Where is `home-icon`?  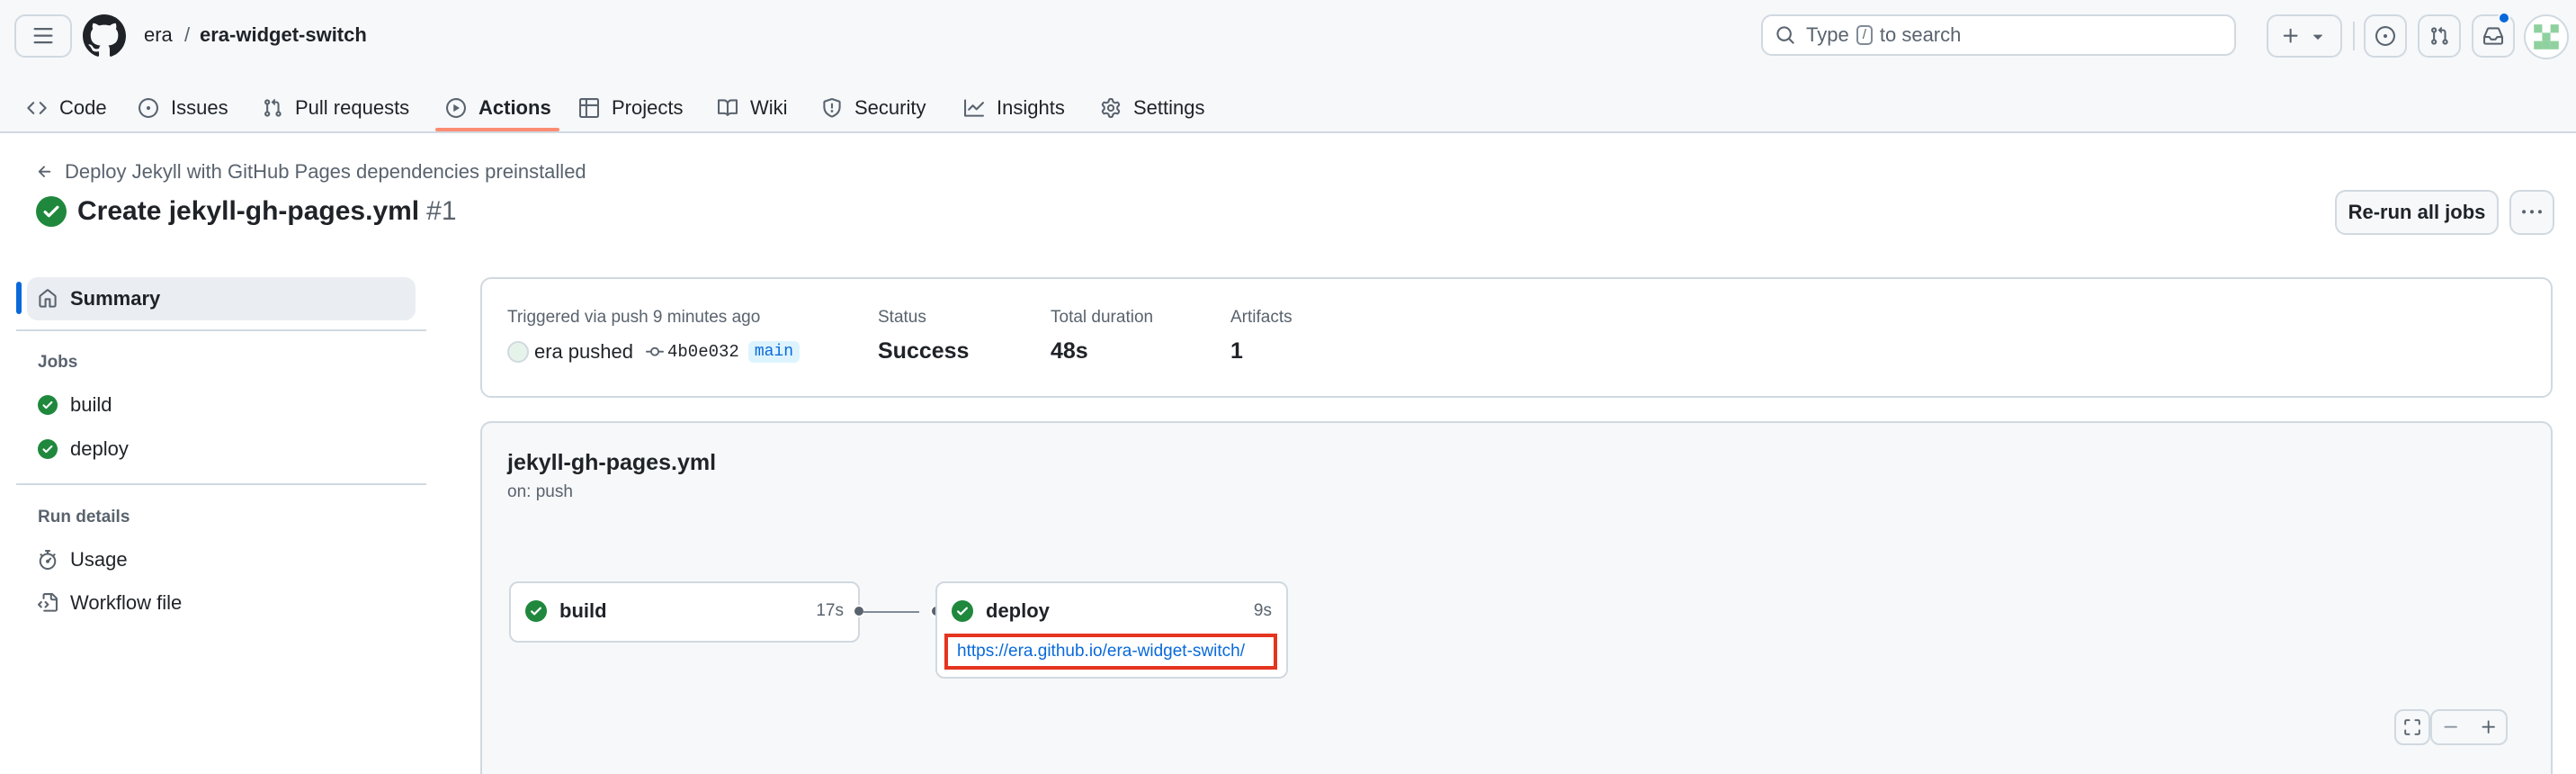 home-icon is located at coordinates (48, 298).